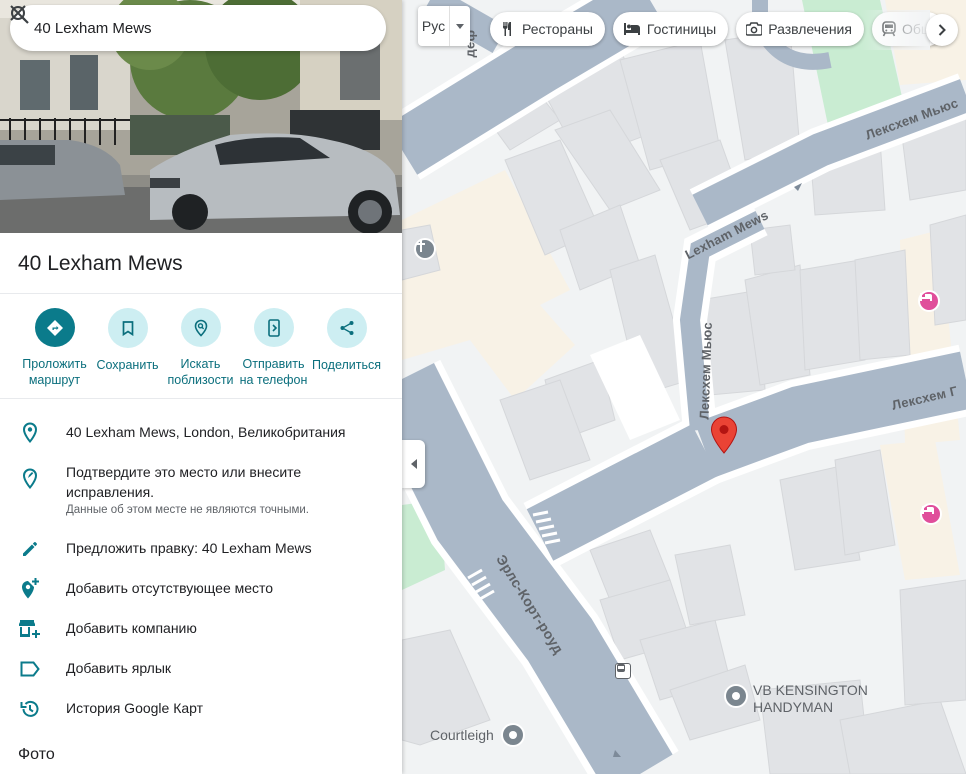 This screenshot has height=774, width=966. Describe the element at coordinates (29, 708) in the screenshot. I see `history-icon` at that location.